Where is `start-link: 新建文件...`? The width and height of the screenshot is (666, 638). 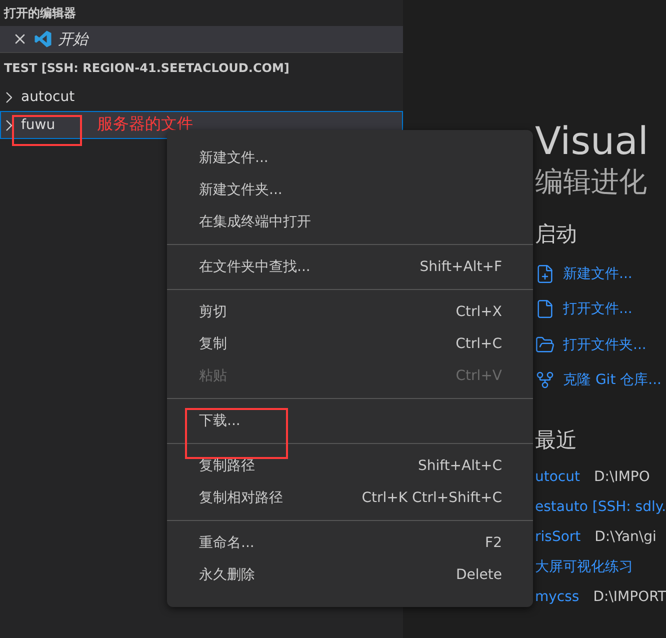
start-link: 新建文件... is located at coordinates (600, 274).